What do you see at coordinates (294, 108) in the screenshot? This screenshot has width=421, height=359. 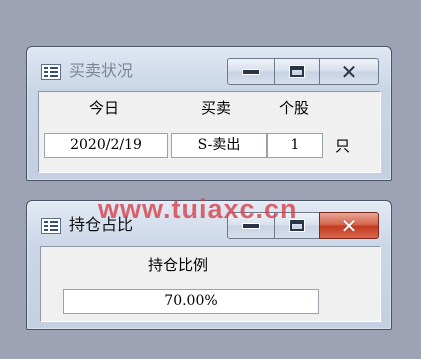 I see `stock-count-header: 个股` at bounding box center [294, 108].